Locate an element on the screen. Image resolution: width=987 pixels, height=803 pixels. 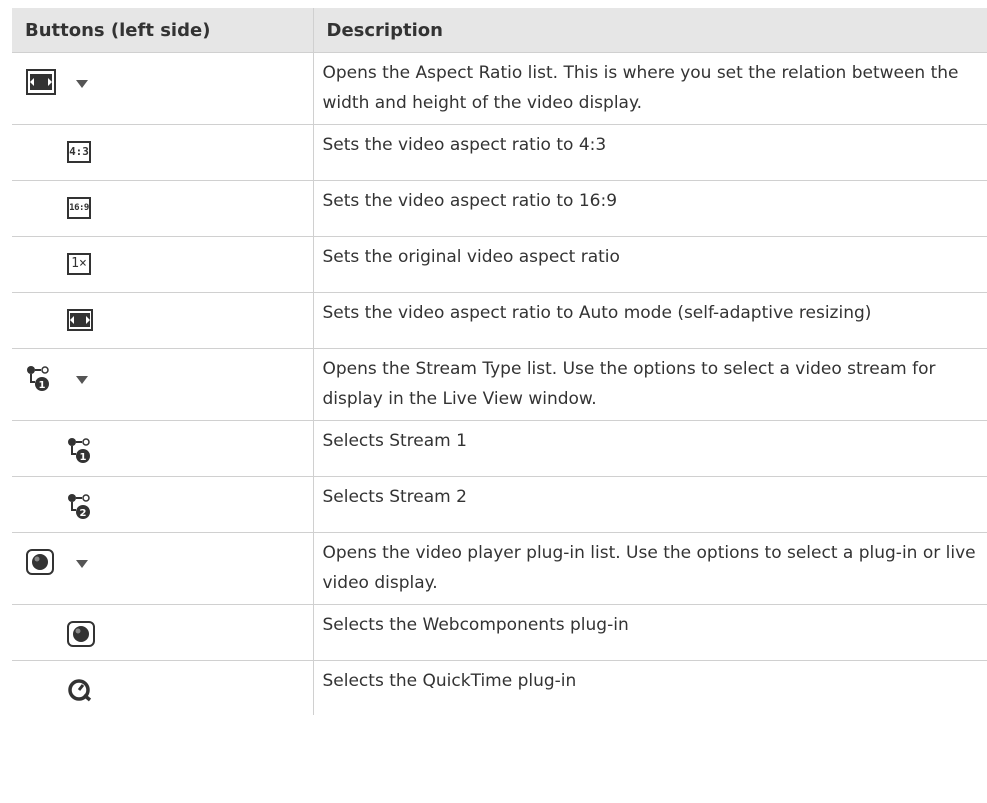
aspect-original-label: 1× is located at coordinates (79, 264).